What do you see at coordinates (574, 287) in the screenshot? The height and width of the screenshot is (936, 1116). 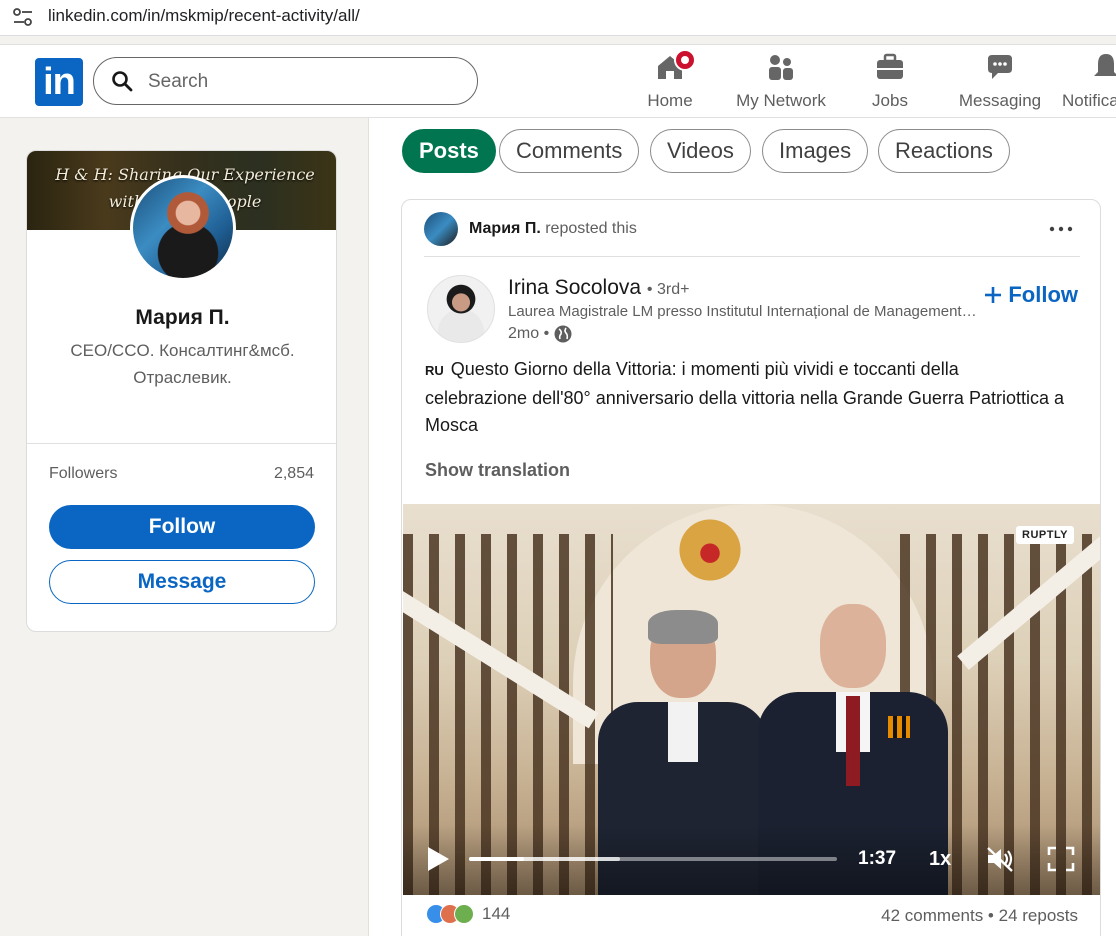 I see `author-name: Irina Socolova` at bounding box center [574, 287].